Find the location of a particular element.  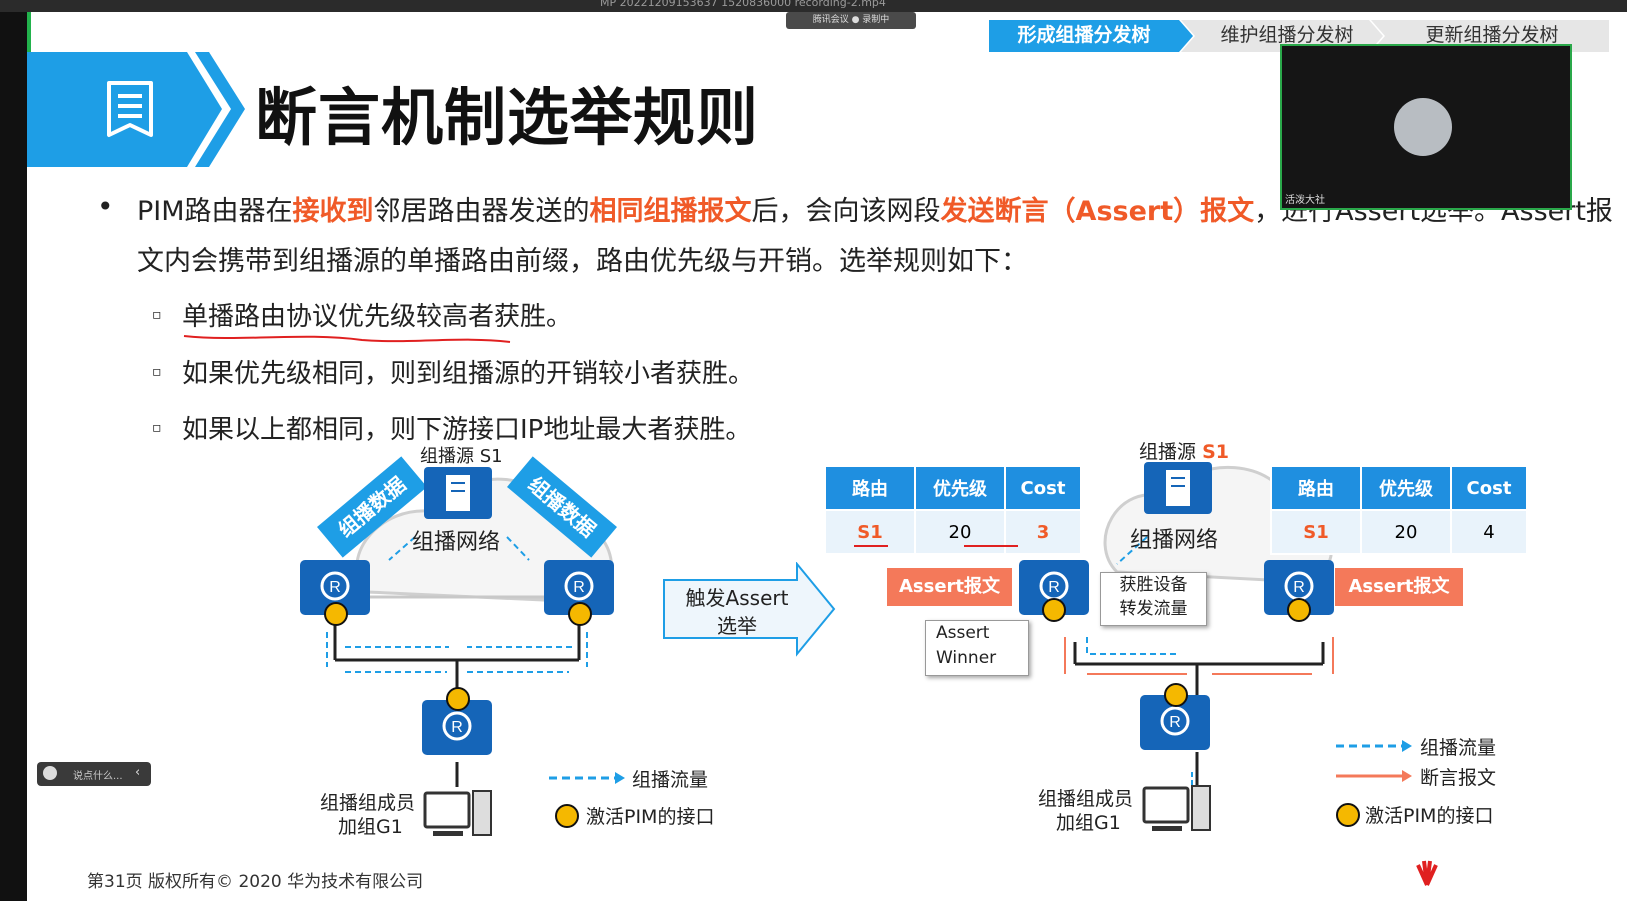

assert-winner-line2: Winner is located at coordinates (966, 658).